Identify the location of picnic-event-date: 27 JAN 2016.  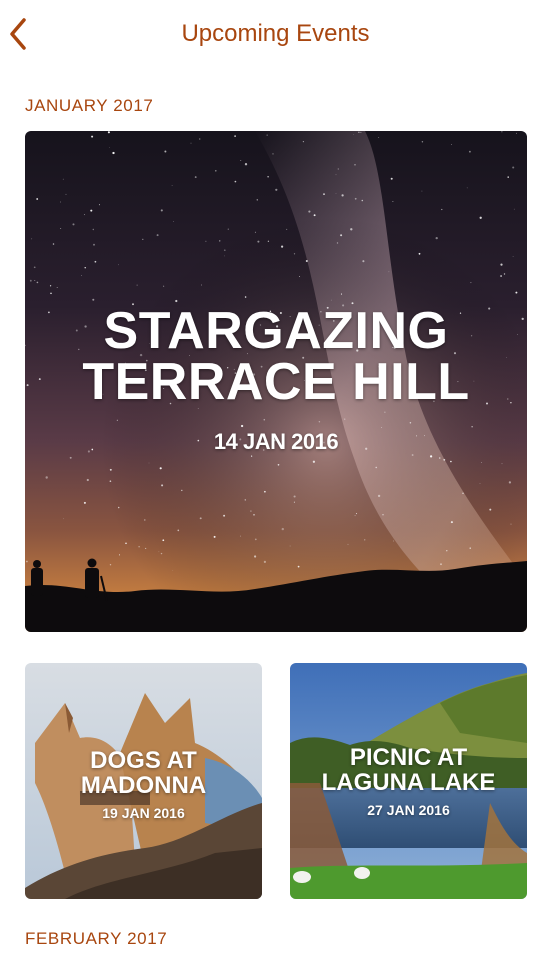
(408, 810).